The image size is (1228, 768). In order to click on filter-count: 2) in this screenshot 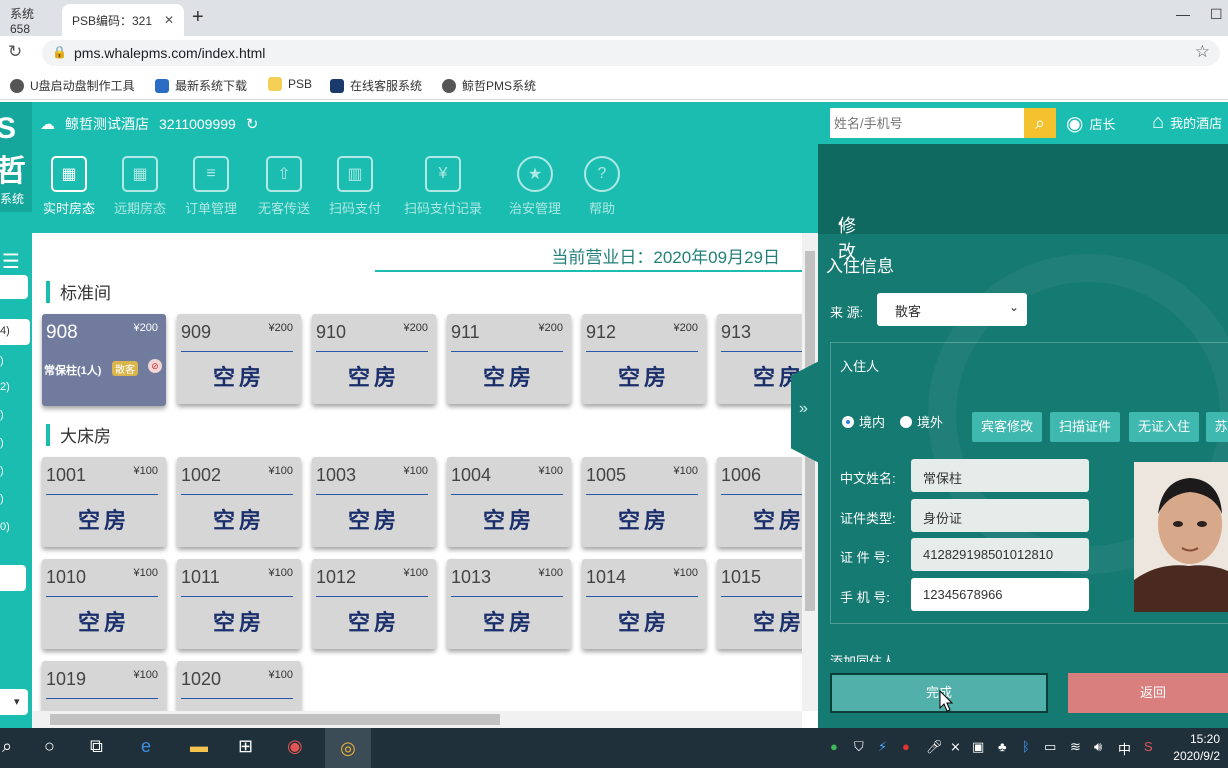, I will do `click(5, 387)`.